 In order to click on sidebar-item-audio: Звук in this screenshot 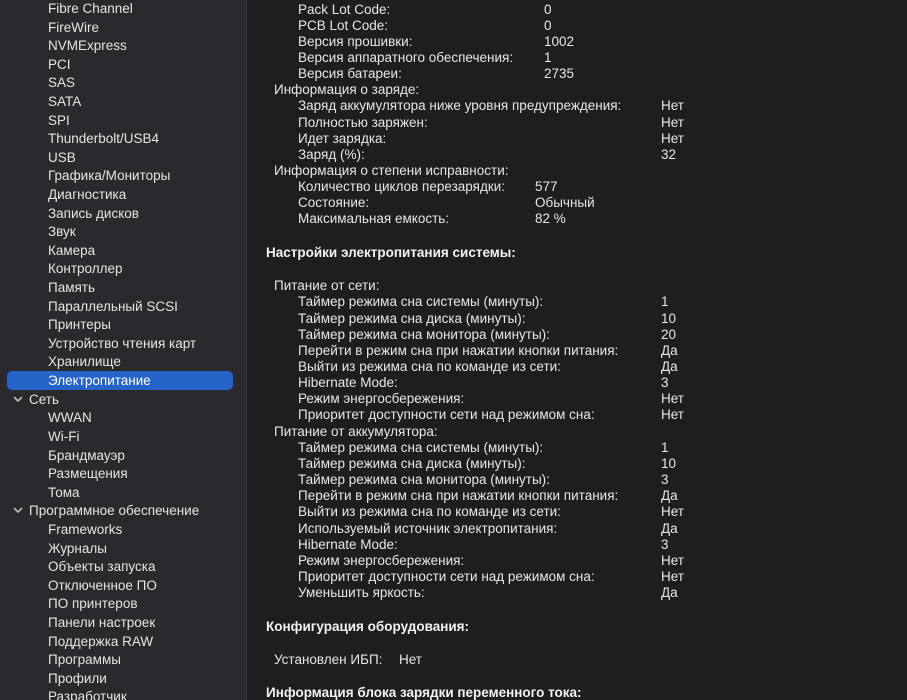, I will do `click(120, 231)`.